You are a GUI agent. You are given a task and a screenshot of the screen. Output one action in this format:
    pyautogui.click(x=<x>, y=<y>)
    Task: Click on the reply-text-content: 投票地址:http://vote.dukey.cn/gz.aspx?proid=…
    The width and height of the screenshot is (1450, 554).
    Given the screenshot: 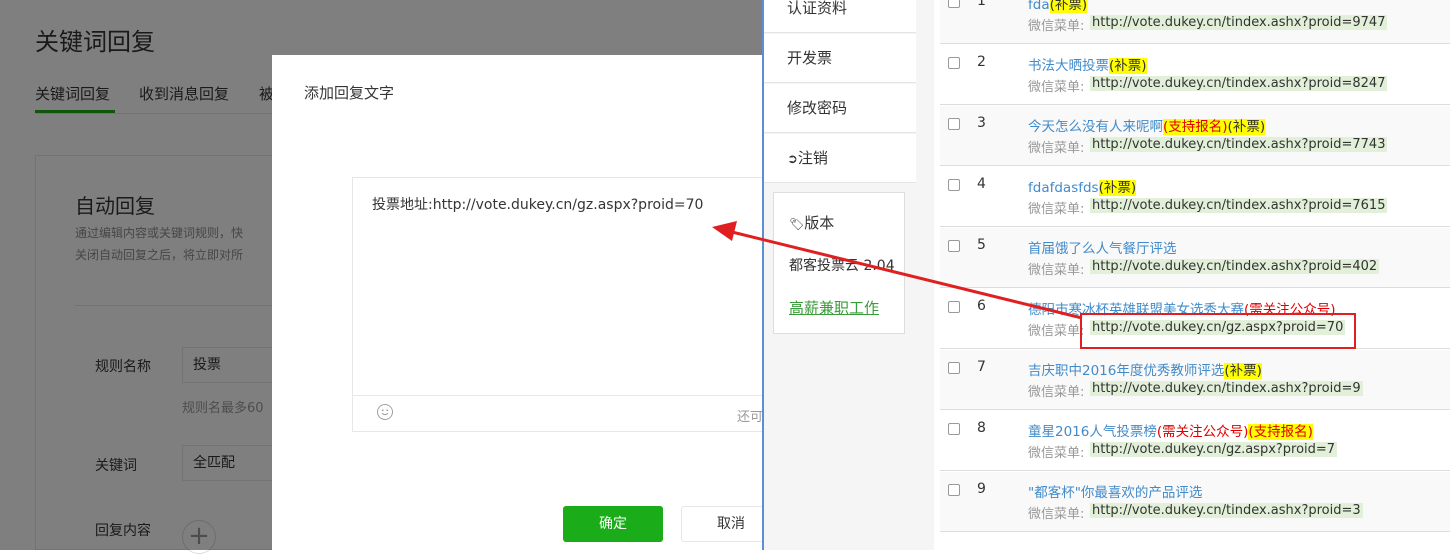 What is the action you would take?
    pyautogui.click(x=537, y=204)
    